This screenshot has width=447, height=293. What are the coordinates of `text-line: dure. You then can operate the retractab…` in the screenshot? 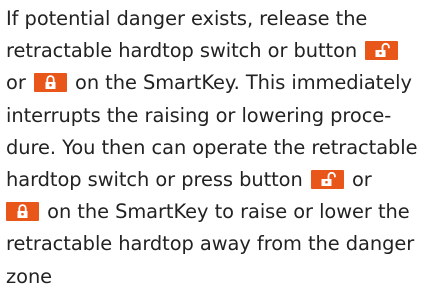 It's located at (226, 148).